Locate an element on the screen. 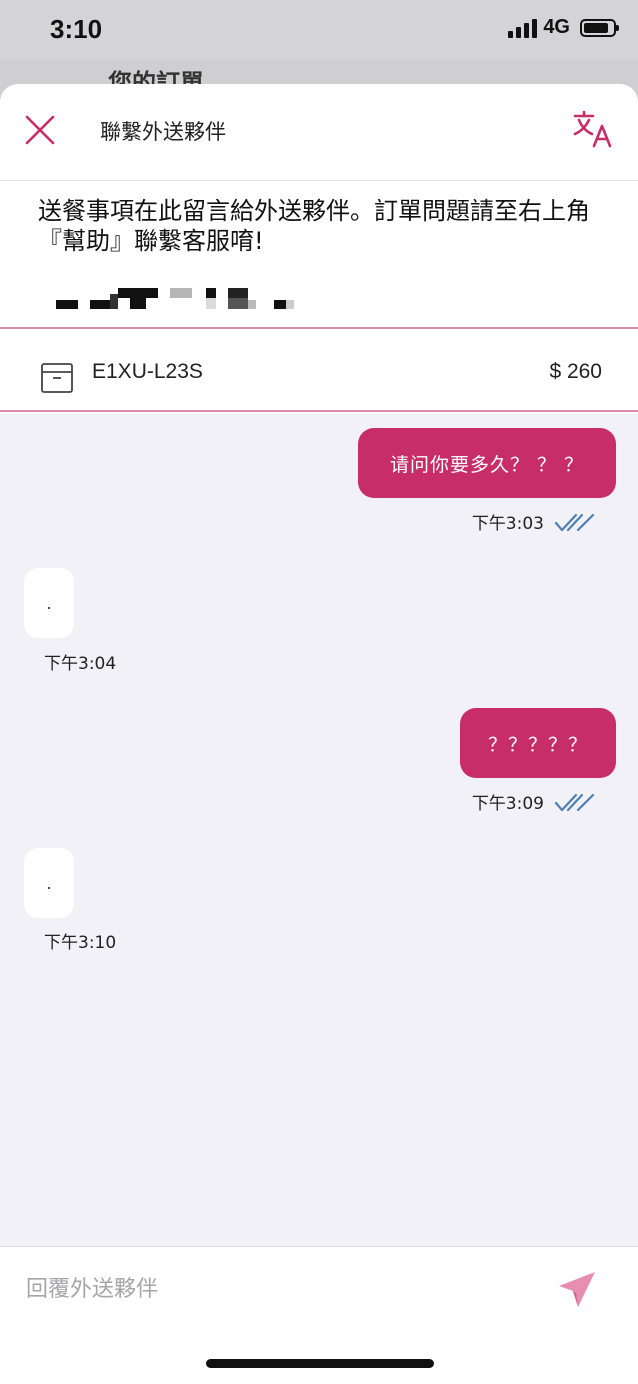 The image size is (638, 1384). network-label: 4G is located at coordinates (556, 27).